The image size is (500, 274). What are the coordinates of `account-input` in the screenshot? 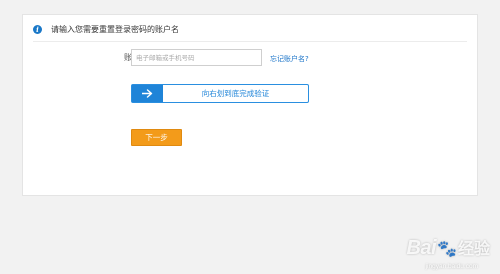 It's located at (196, 57).